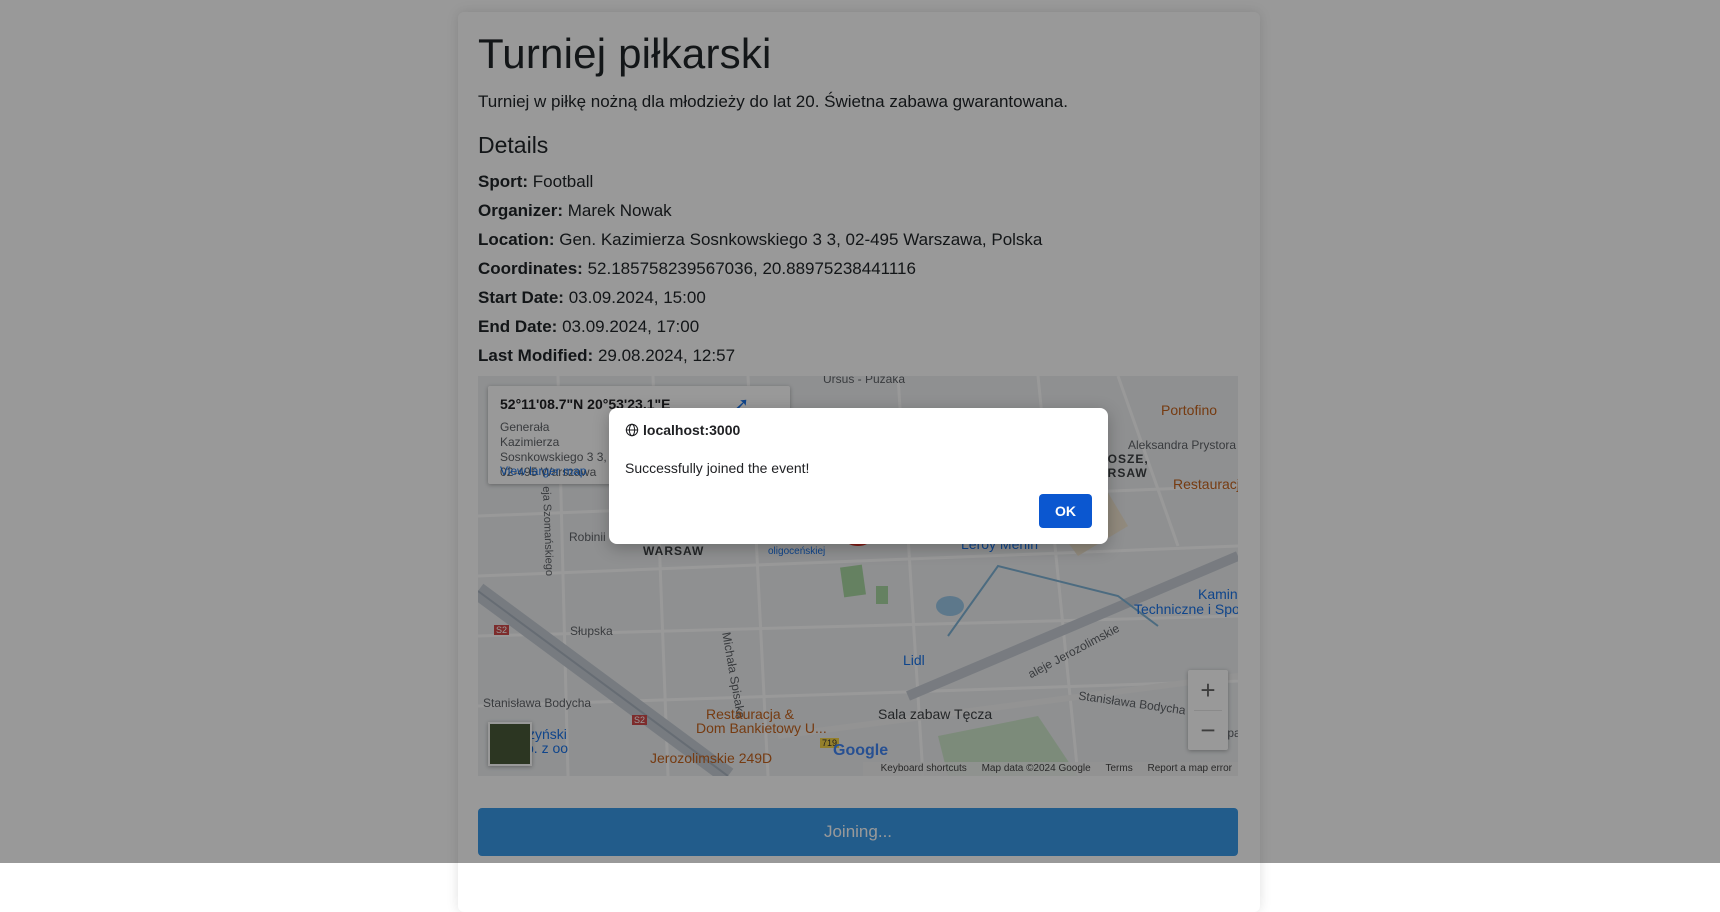 The width and height of the screenshot is (1720, 912). I want to click on dialog-header: localhost:3000, so click(682, 430).